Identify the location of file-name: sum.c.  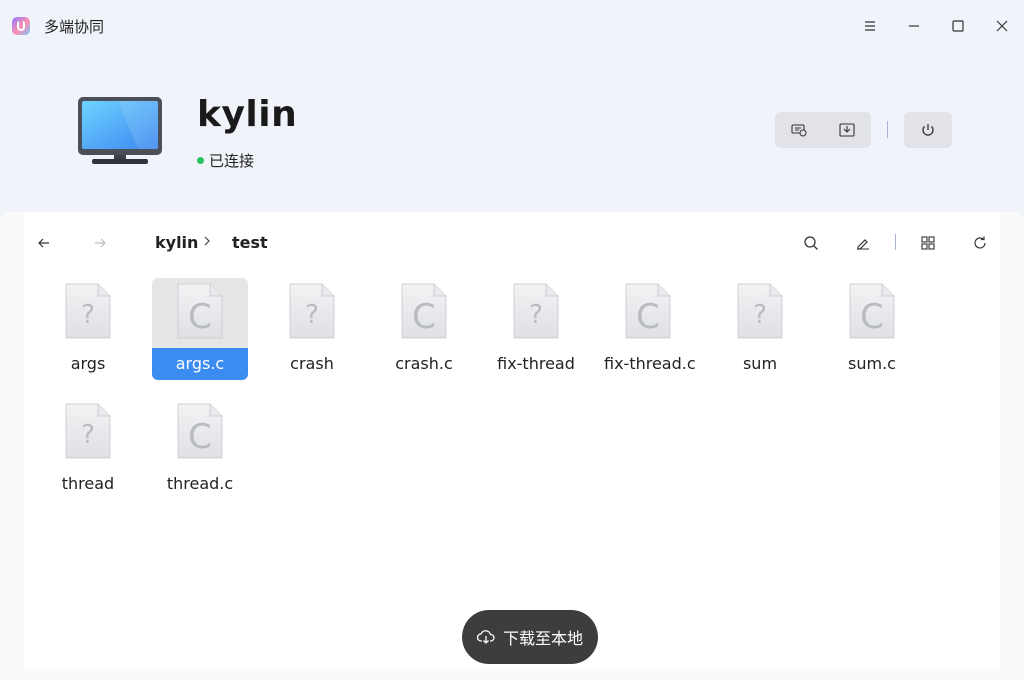
(872, 363).